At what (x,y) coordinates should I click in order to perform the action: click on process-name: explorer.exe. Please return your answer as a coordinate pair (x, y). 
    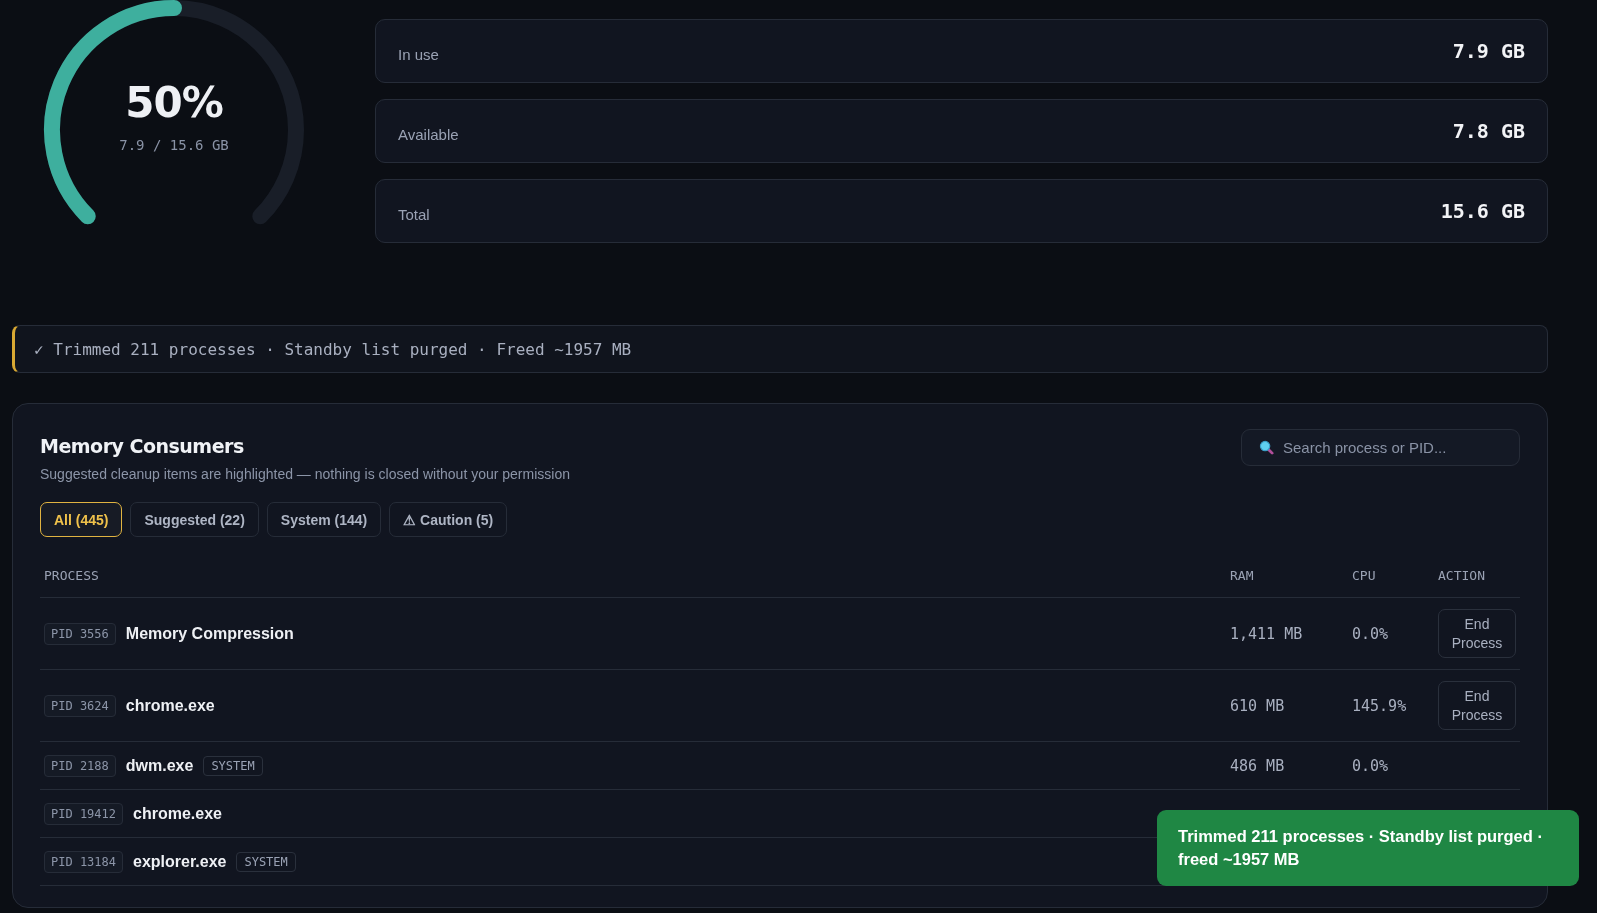
    Looking at the image, I should click on (180, 861).